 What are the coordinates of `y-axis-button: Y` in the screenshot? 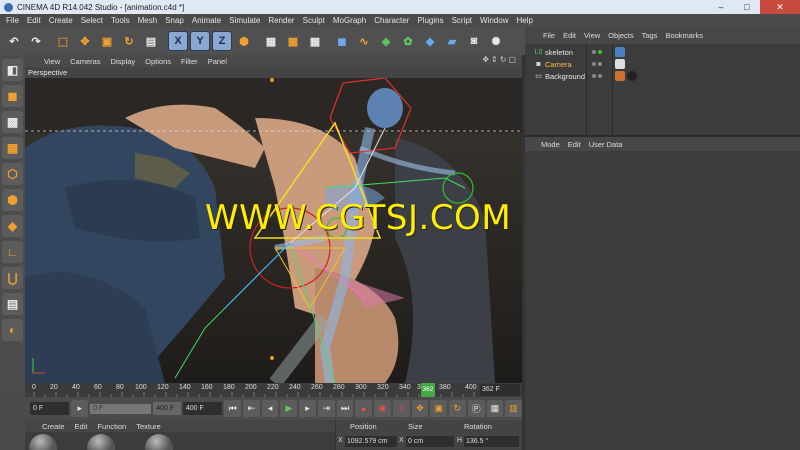 It's located at (200, 41).